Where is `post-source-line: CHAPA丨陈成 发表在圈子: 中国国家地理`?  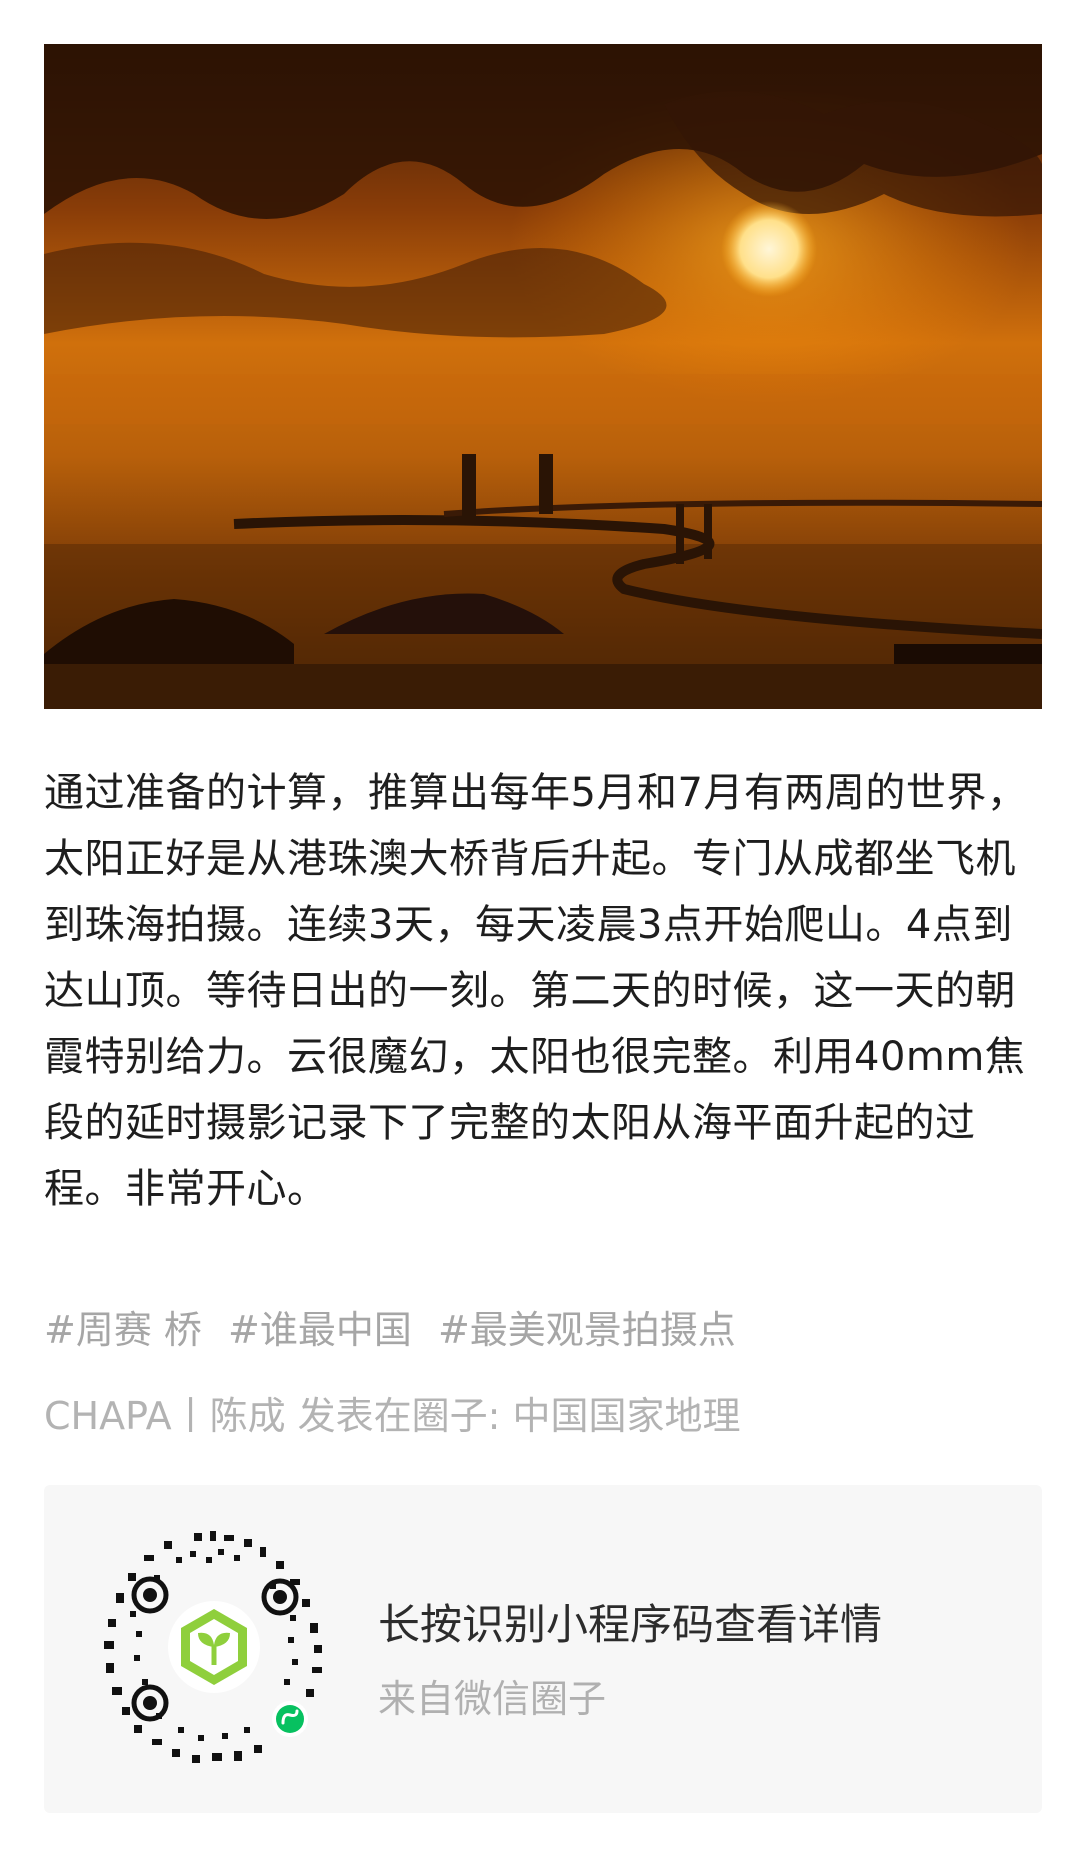 post-source-line: CHAPA丨陈成 发表在圈子: 中国国家地理 is located at coordinates (392, 1416).